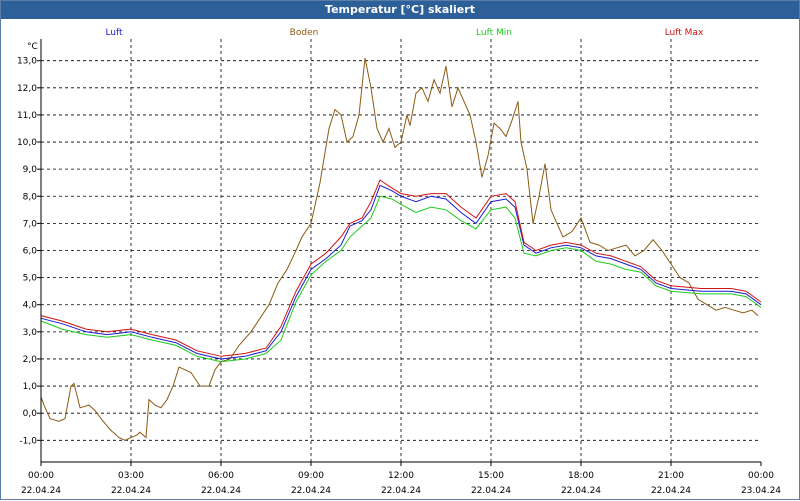 Image resolution: width=800 pixels, height=501 pixels. What do you see at coordinates (684, 33) in the screenshot?
I see `legend-entry-luft-max: Luft Max` at bounding box center [684, 33].